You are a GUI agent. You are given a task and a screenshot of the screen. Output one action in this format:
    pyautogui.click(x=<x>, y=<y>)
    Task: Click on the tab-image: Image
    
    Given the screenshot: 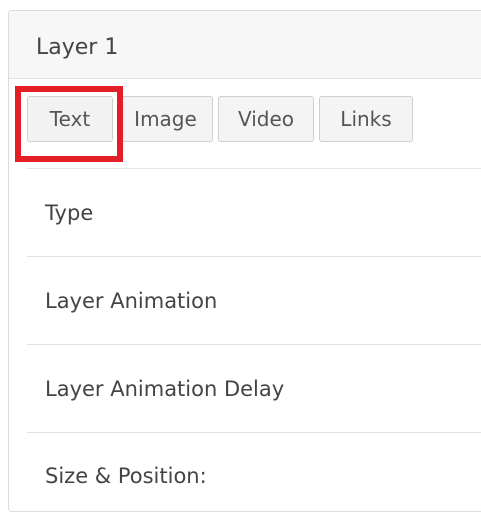 What is the action you would take?
    pyautogui.click(x=165, y=119)
    